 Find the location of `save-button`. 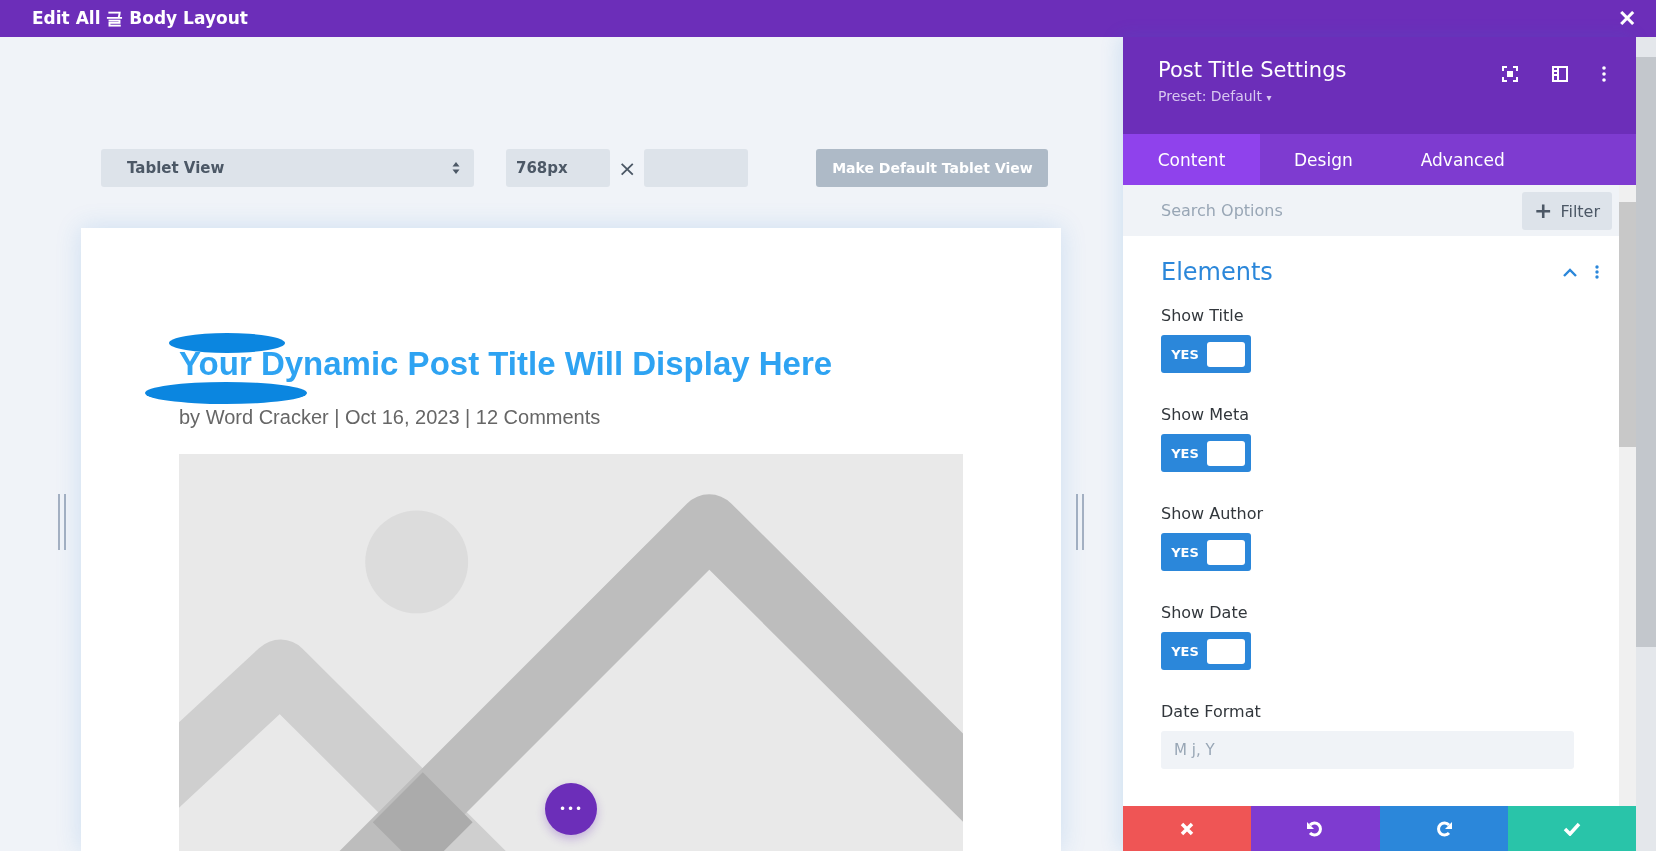

save-button is located at coordinates (1571, 828).